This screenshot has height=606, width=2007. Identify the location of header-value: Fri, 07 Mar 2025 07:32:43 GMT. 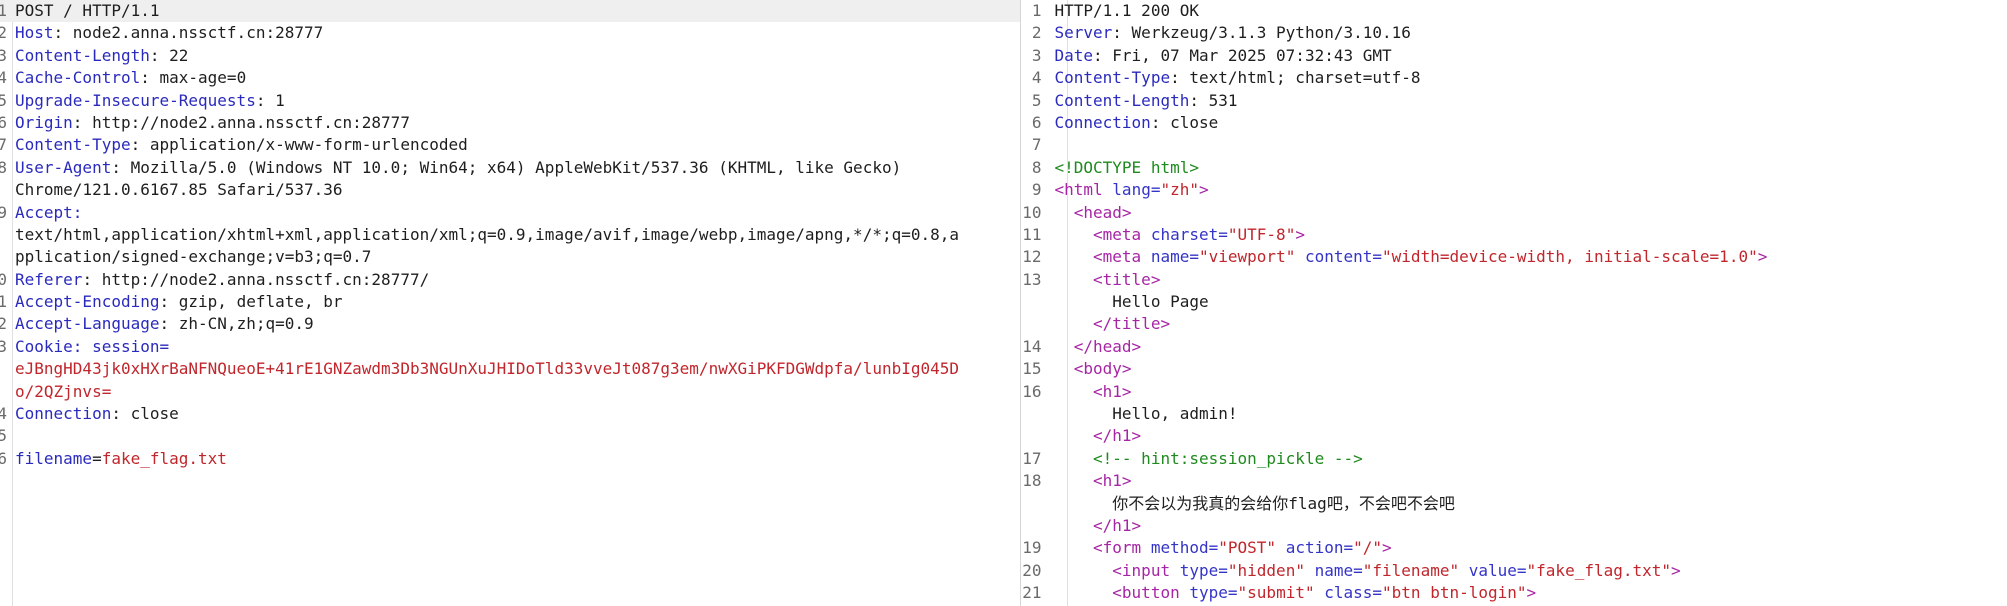
(1252, 55).